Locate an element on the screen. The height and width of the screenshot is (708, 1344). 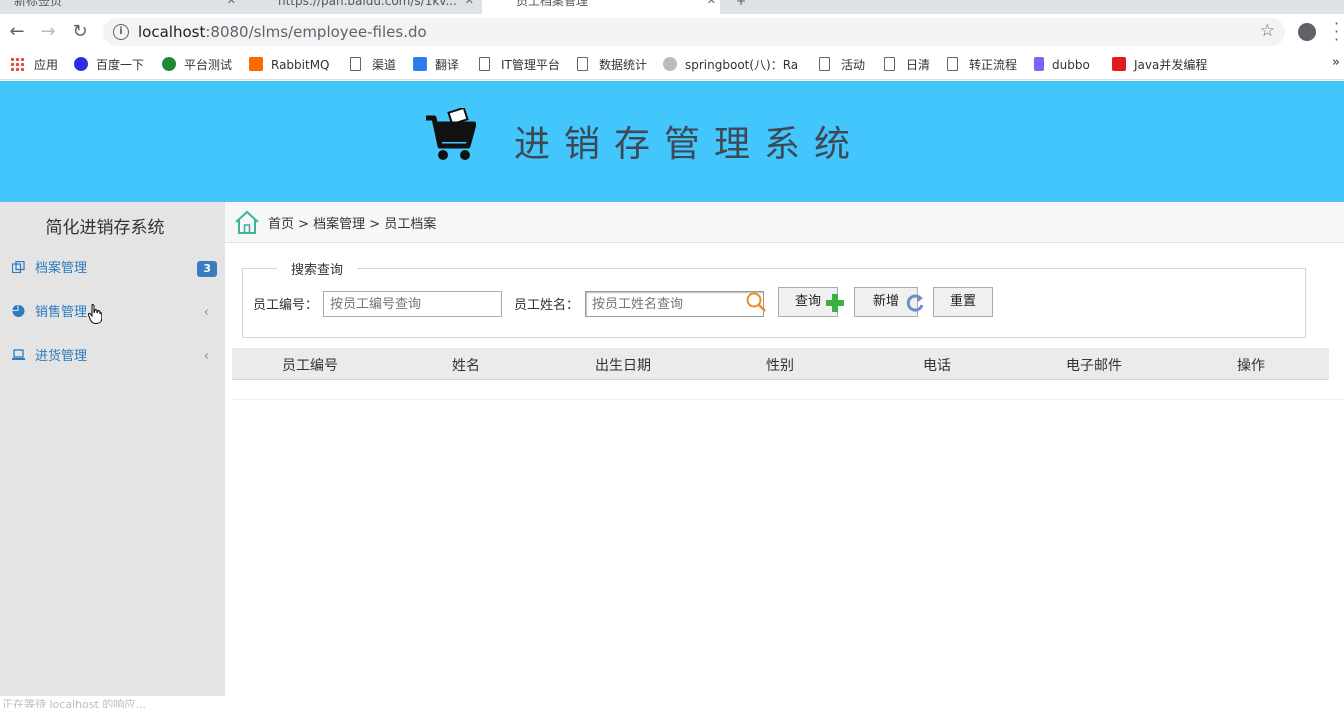
column-header-name: 姓名 is located at coordinates (466, 365).